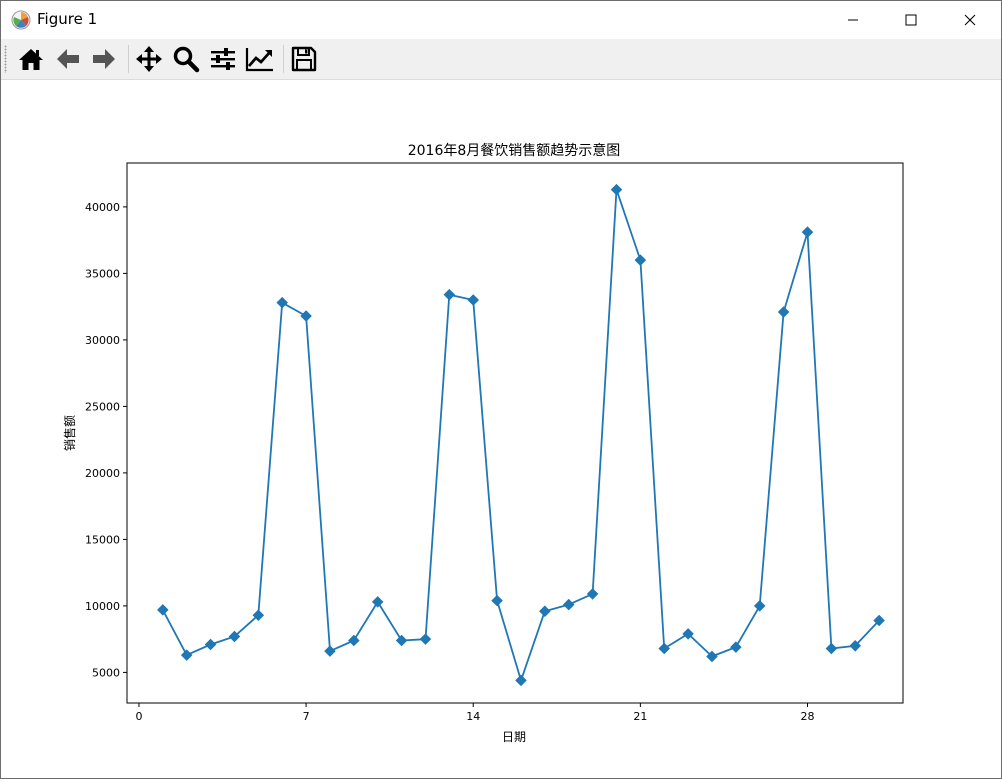  I want to click on y-tick-label: 5000, so click(106, 672).